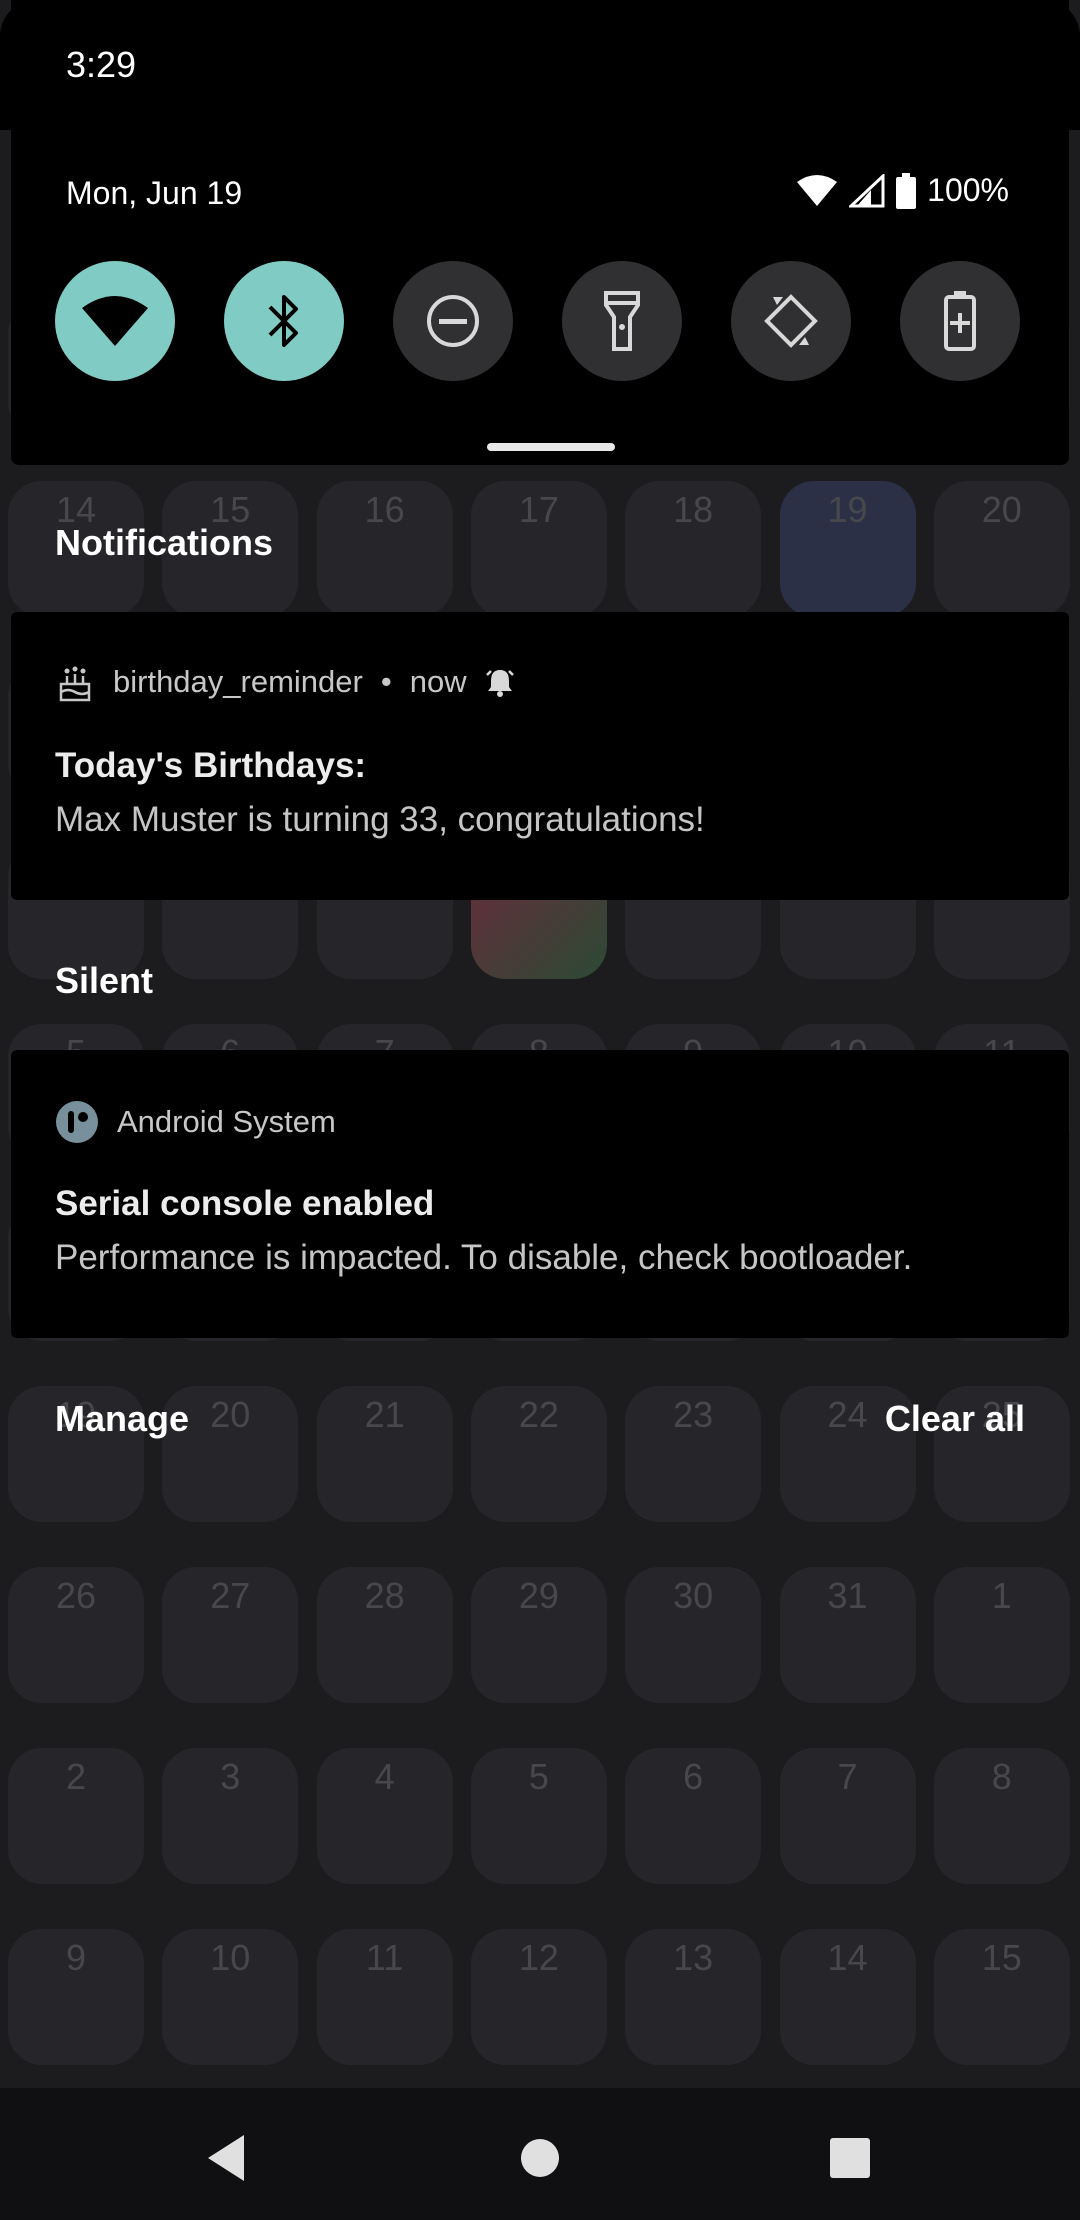 The image size is (1080, 2220). Describe the element at coordinates (1001, 549) in the screenshot. I see `calendar-day-cell: 20` at that location.